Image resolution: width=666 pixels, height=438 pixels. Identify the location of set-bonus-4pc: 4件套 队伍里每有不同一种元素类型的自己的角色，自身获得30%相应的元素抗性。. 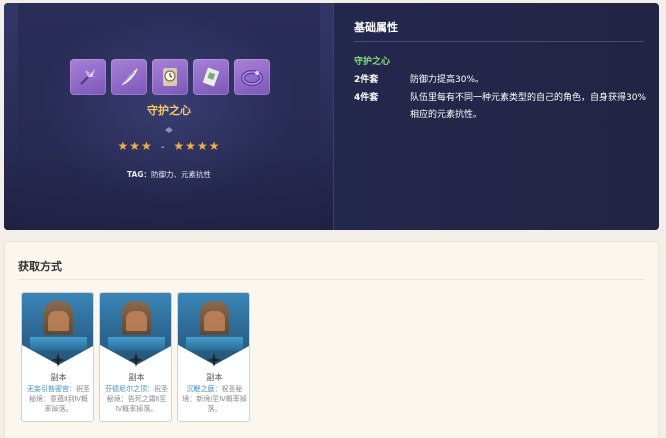
(502, 107).